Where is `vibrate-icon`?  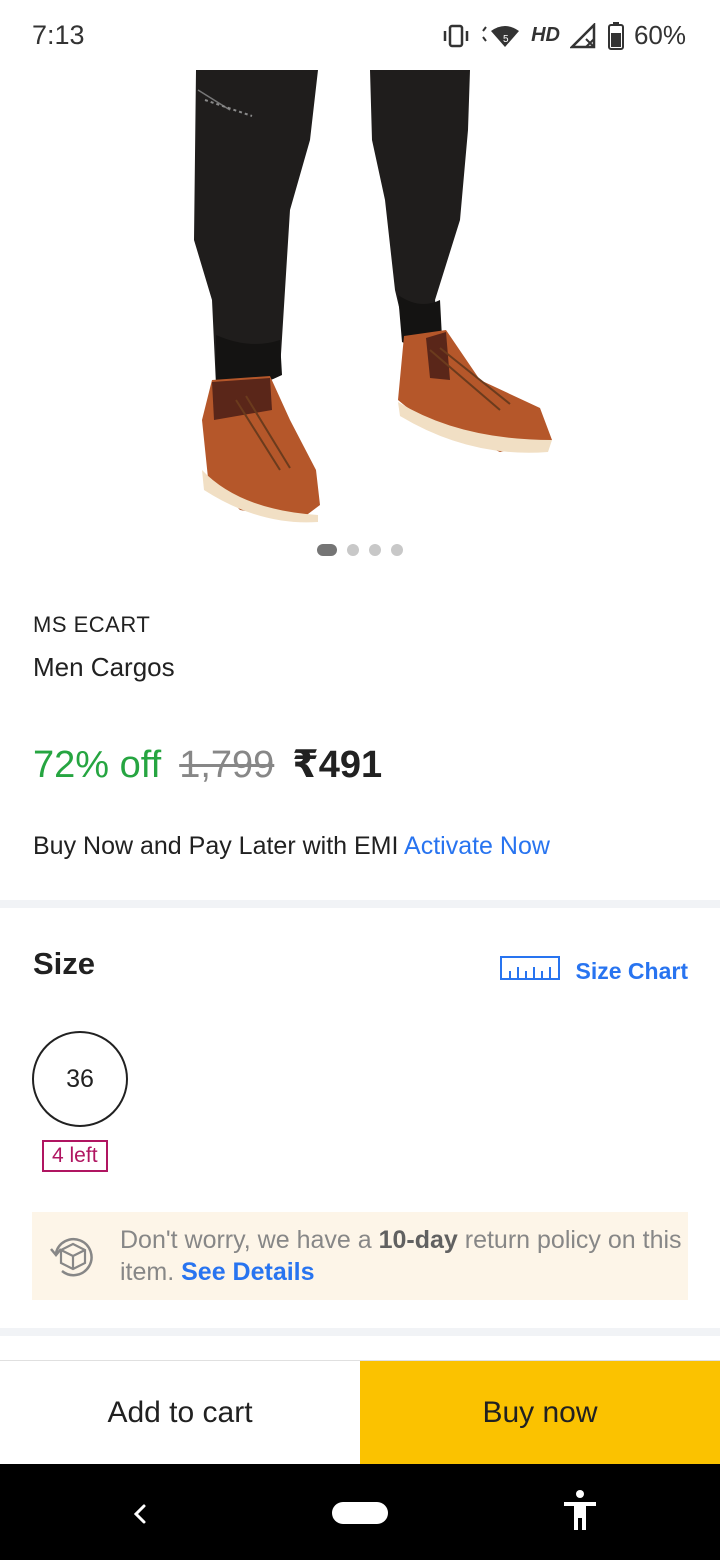
vibrate-icon is located at coordinates (456, 36).